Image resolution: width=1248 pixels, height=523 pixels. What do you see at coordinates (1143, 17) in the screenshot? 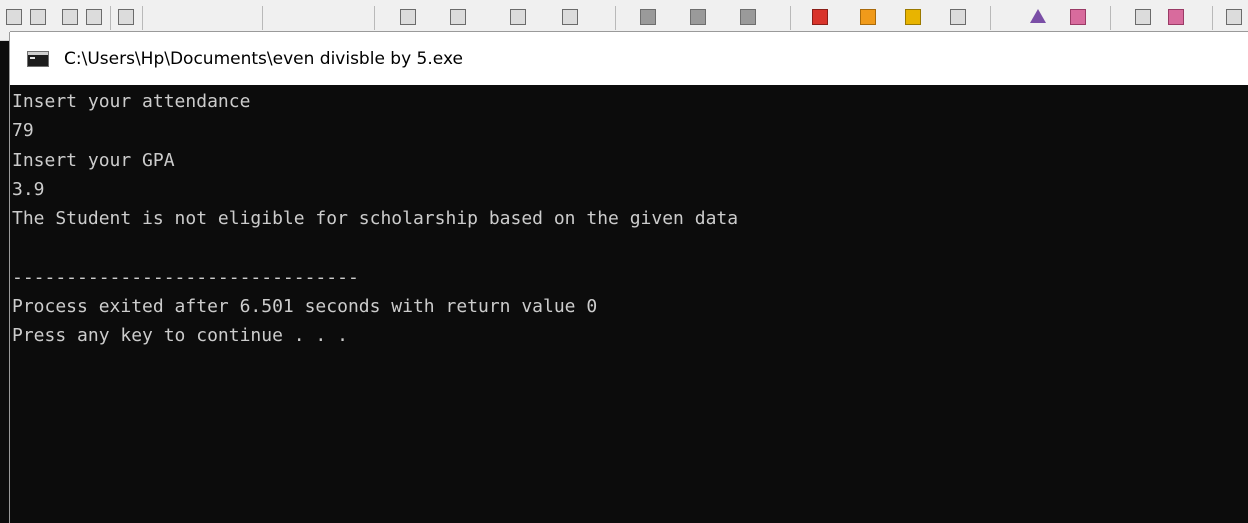
I see `insert-icon` at bounding box center [1143, 17].